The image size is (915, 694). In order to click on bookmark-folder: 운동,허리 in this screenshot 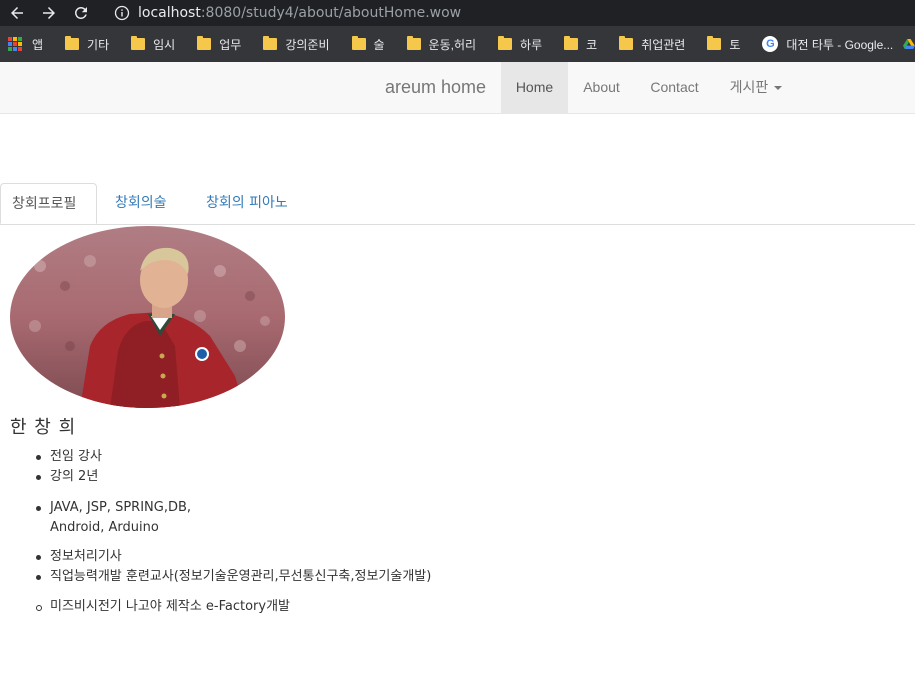, I will do `click(438, 44)`.